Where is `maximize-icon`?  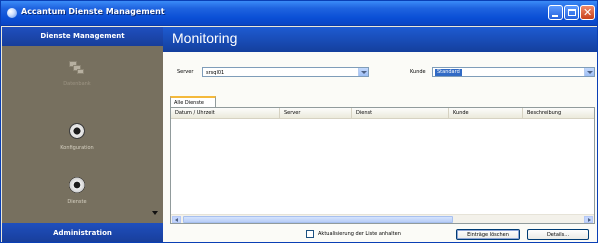
maximize-icon is located at coordinates (572, 12).